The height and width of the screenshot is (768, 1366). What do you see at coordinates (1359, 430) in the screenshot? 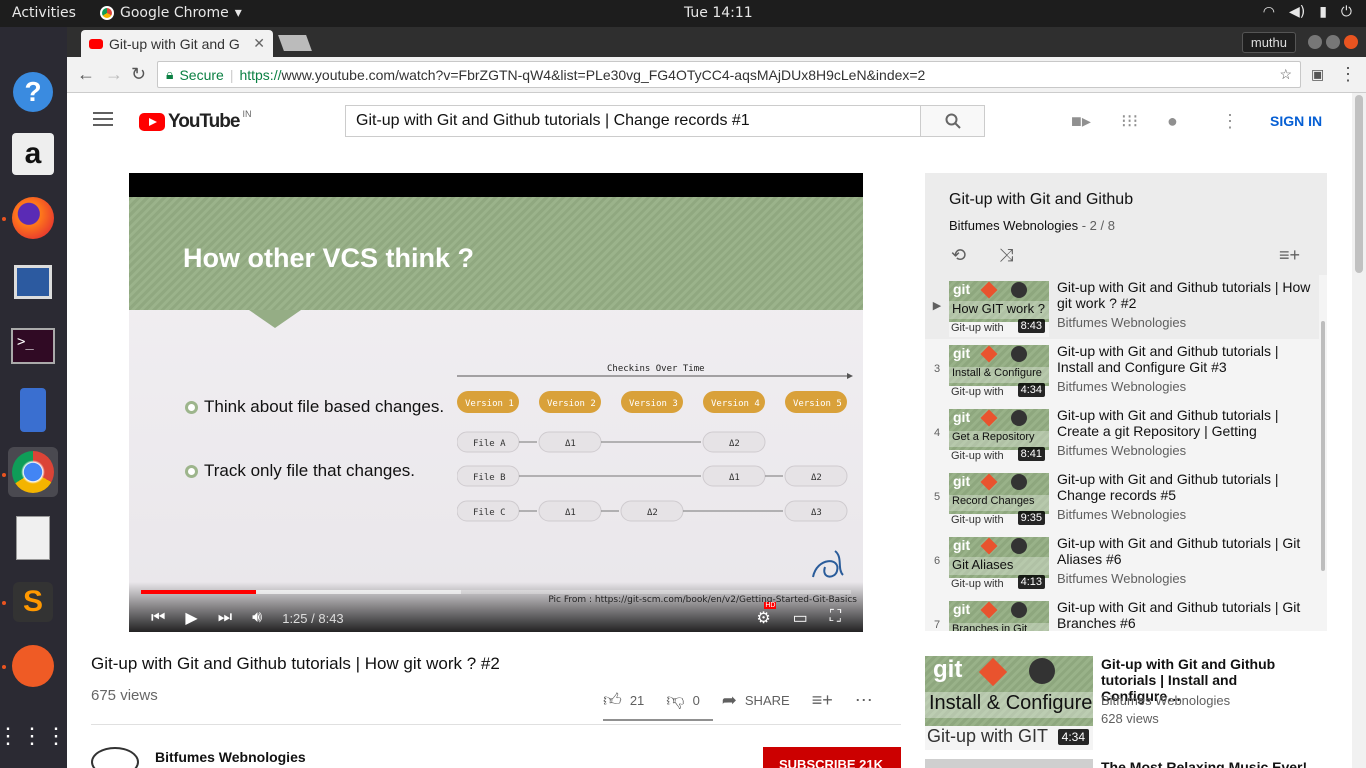
I see `page-scrollbar` at bounding box center [1359, 430].